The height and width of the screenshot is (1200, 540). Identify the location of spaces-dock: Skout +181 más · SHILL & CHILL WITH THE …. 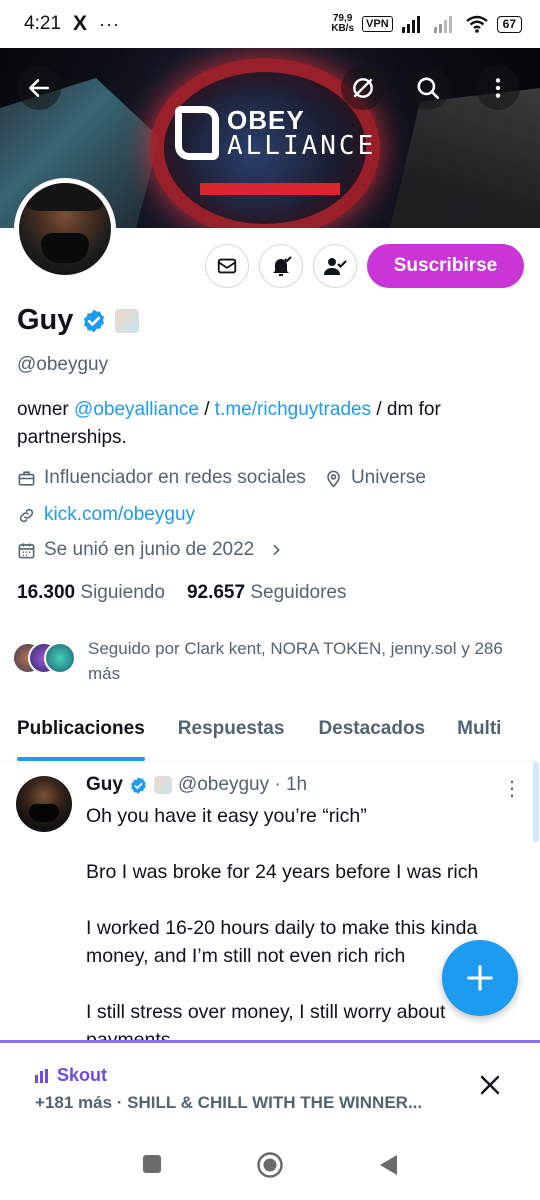
(270, 1085).